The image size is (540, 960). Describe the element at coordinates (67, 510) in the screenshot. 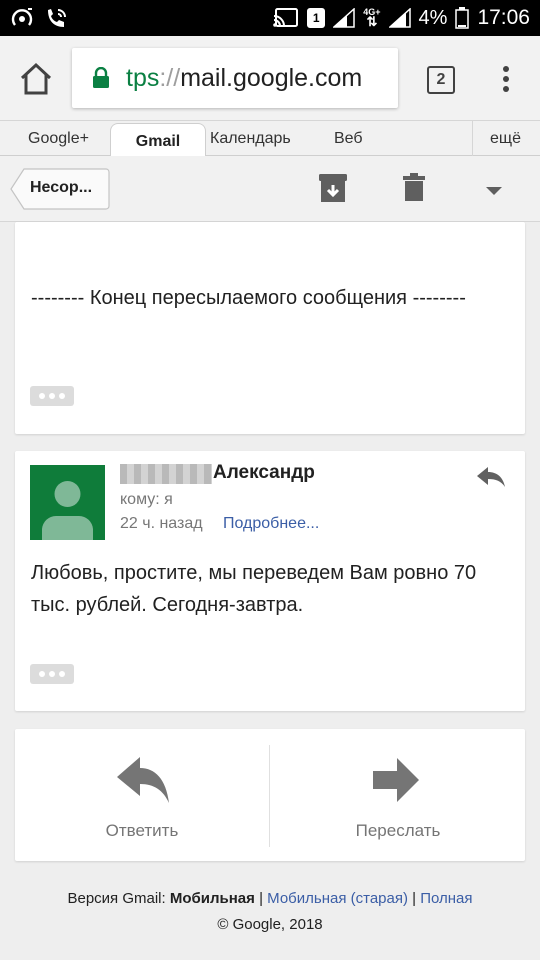

I see `person-icon` at that location.